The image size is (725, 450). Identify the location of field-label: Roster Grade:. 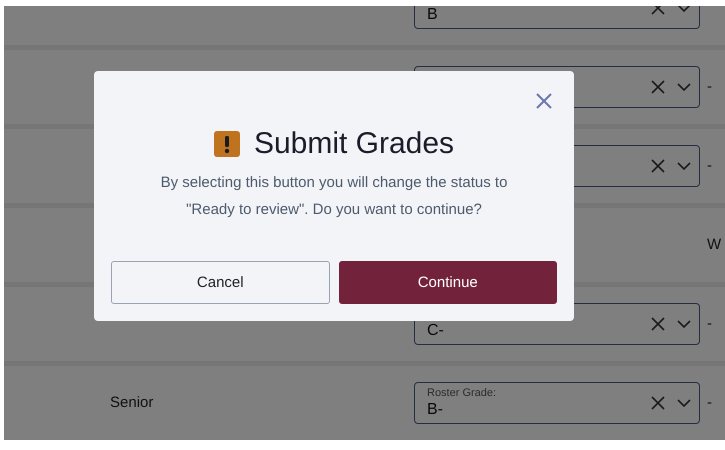
(462, 393).